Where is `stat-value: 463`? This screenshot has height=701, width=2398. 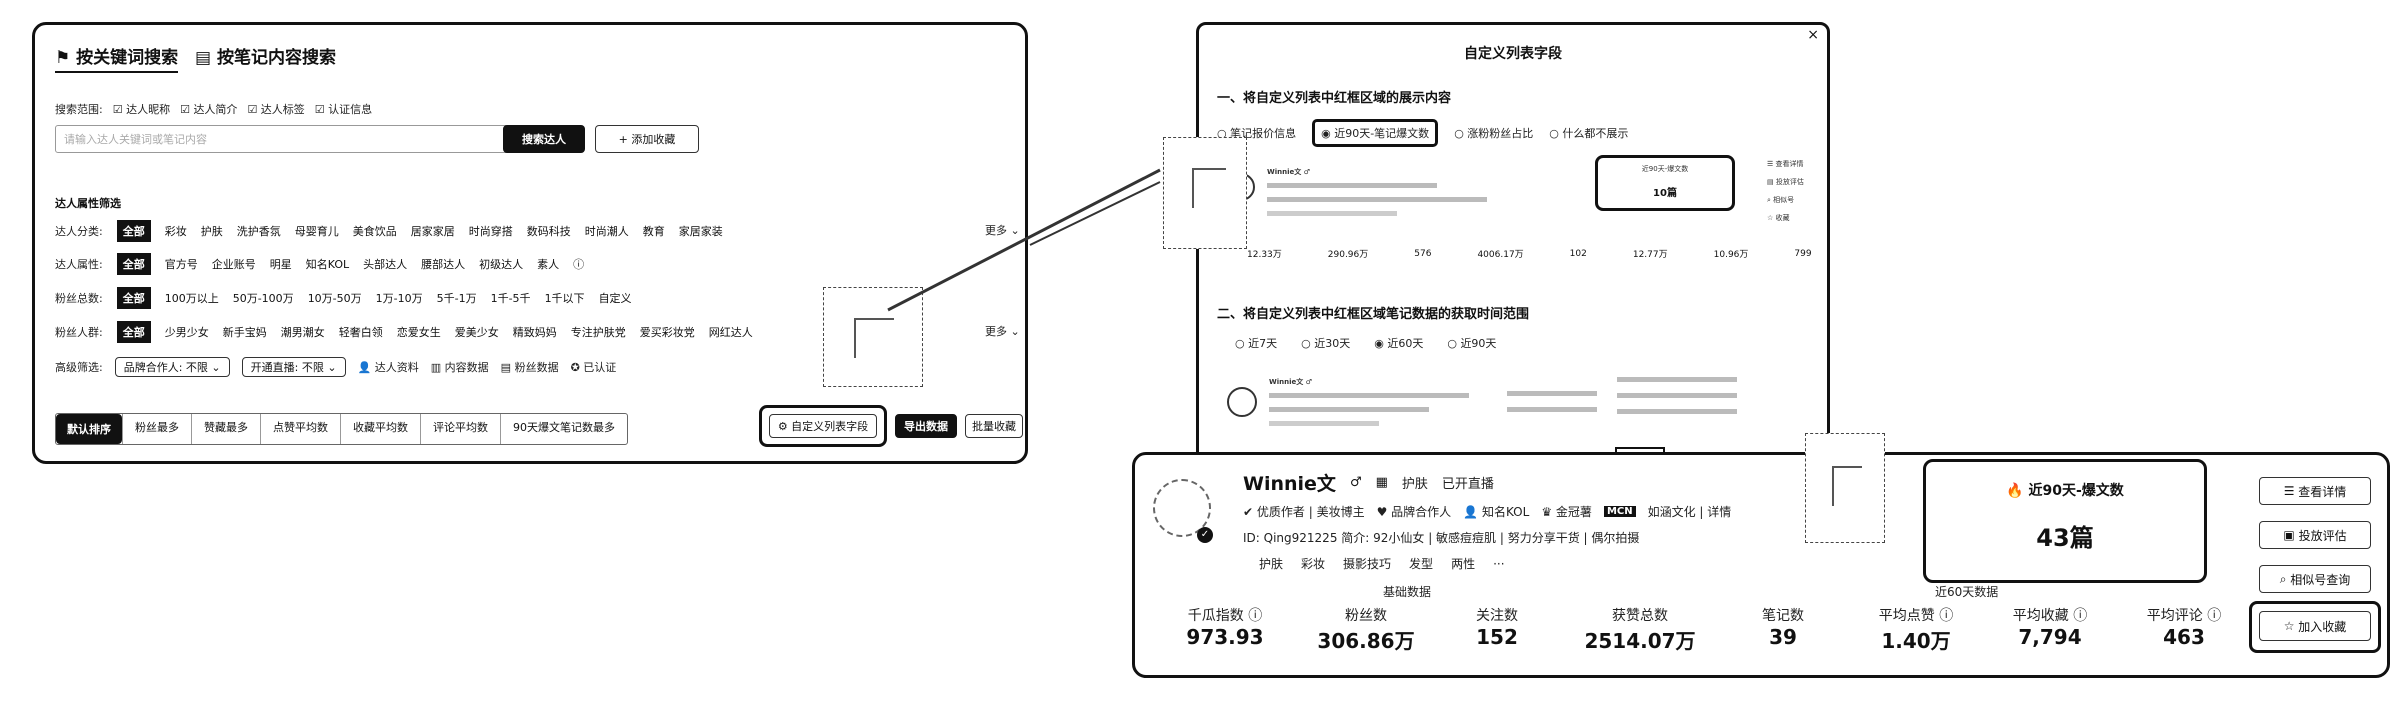
stat-value: 463 is located at coordinates (2184, 637).